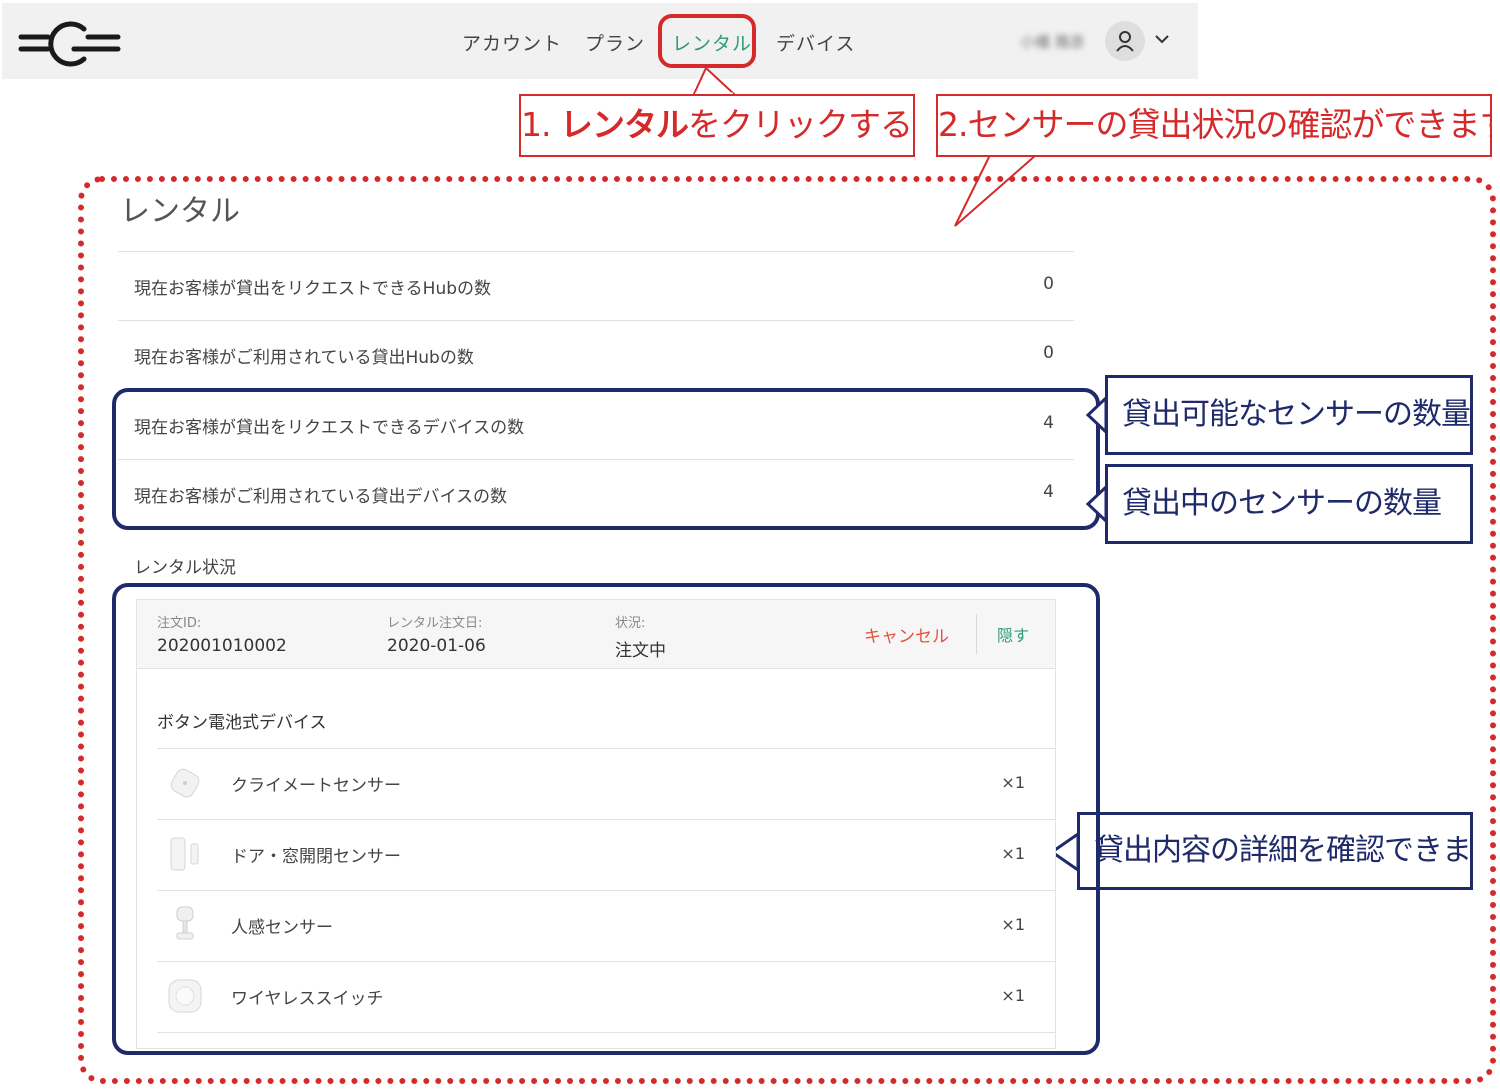  What do you see at coordinates (1289, 504) in the screenshot?
I see `in-use-sensors-callout: 貸出中のセンサーの数量` at bounding box center [1289, 504].